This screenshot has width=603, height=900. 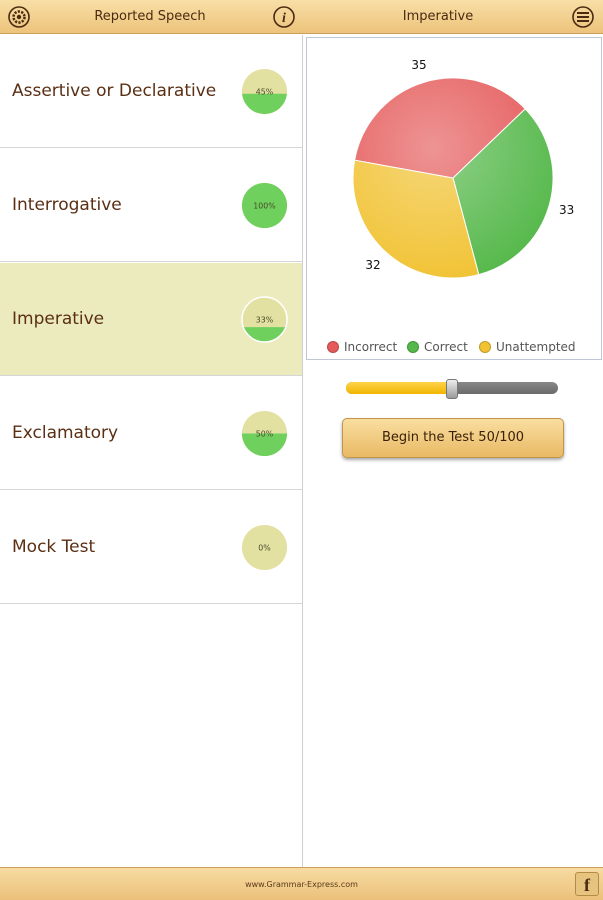 I want to click on pane-divider, so click(x=302, y=451).